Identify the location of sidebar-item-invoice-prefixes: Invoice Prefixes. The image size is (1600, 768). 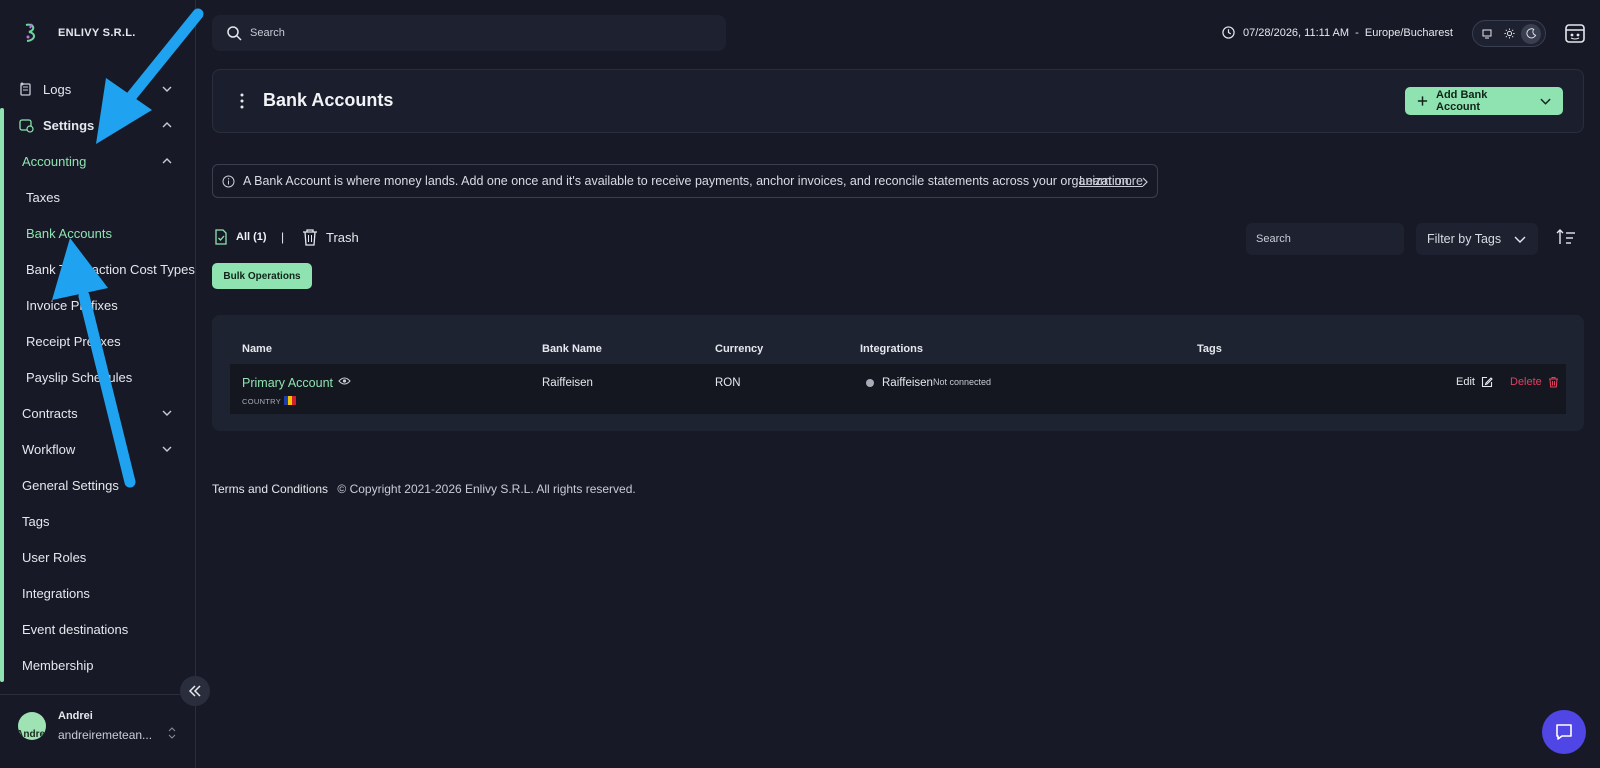
(97, 305).